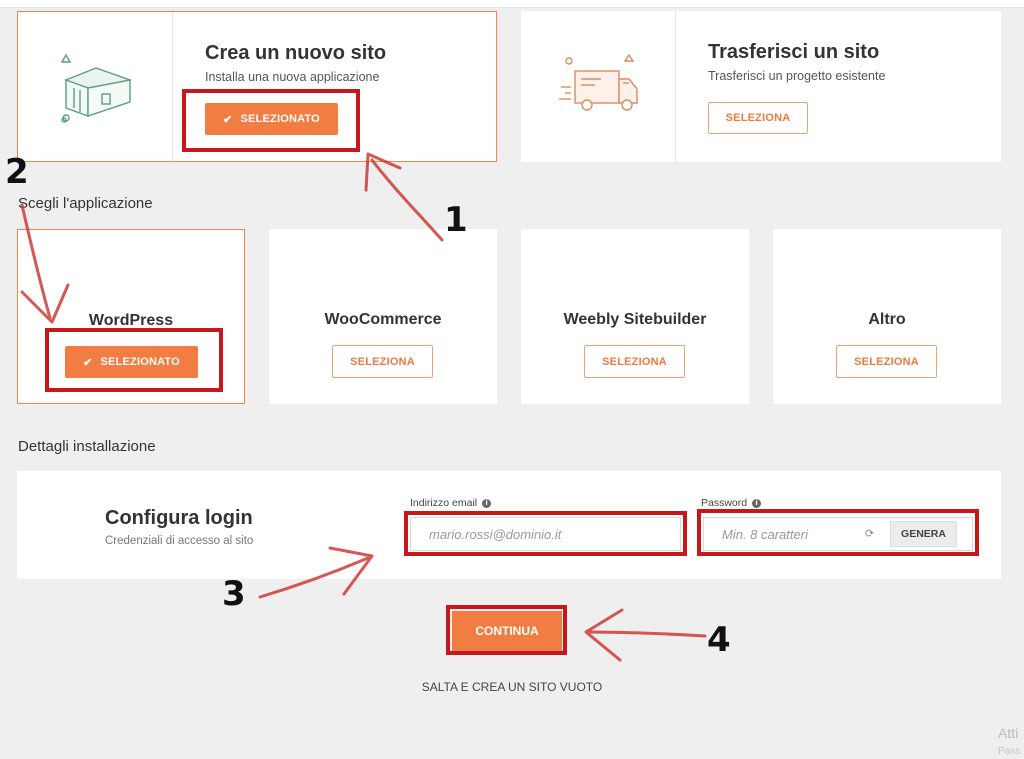  I want to click on annotation-number-2: 2, so click(17, 172).